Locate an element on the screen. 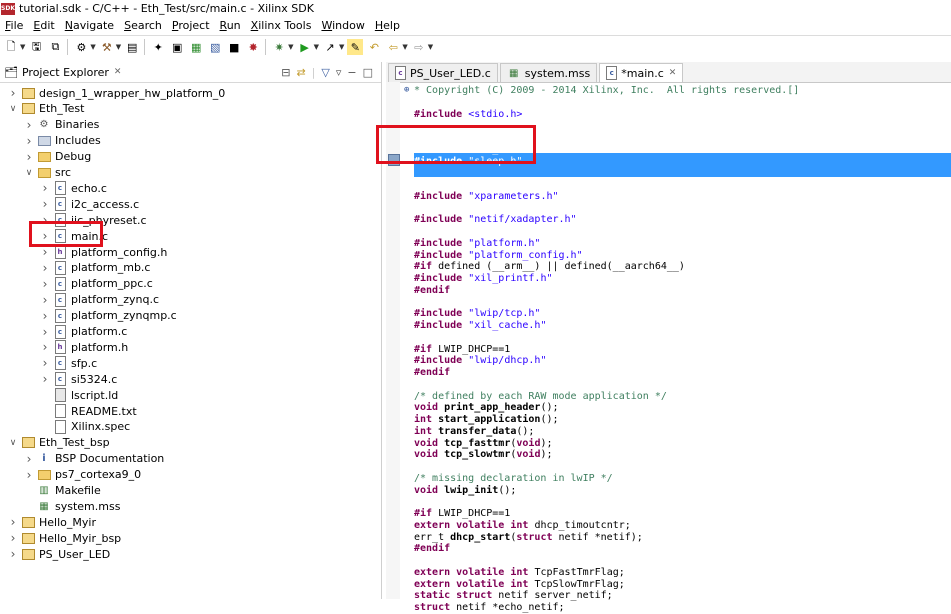 The image size is (951, 614). tree-item: › PS_User_LED is located at coordinates (59, 554).